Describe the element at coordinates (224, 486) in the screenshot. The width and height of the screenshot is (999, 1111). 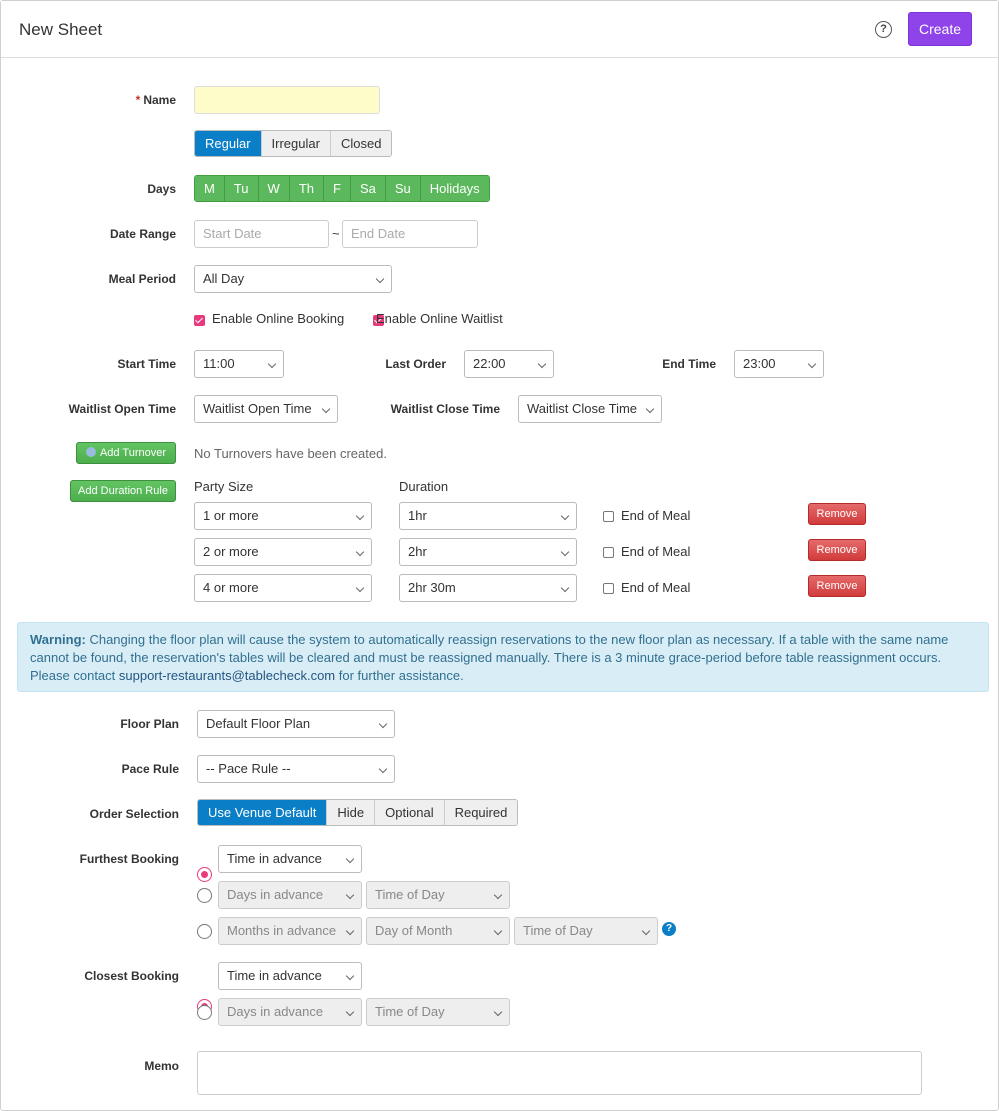
I see `party-size-header: Party Size` at that location.